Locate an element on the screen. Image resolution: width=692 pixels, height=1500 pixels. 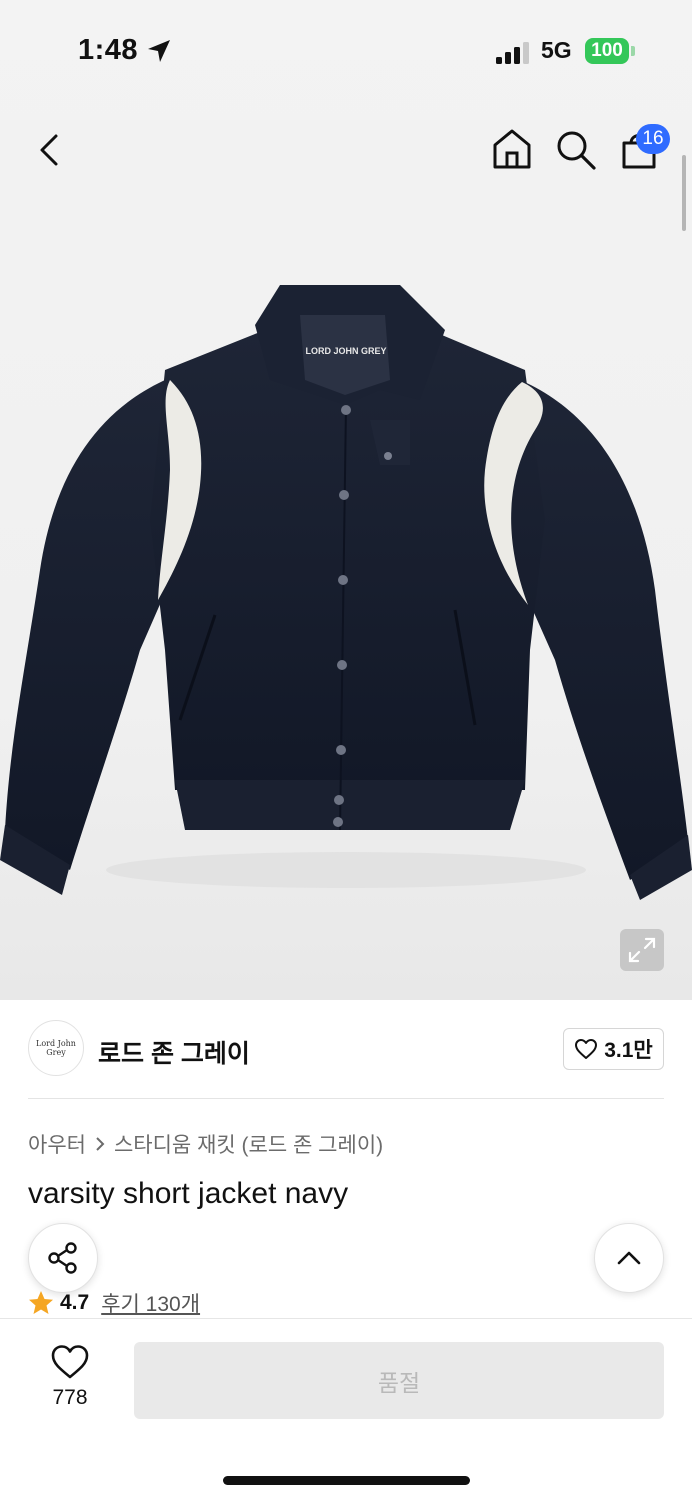
share-button is located at coordinates (63, 1258).